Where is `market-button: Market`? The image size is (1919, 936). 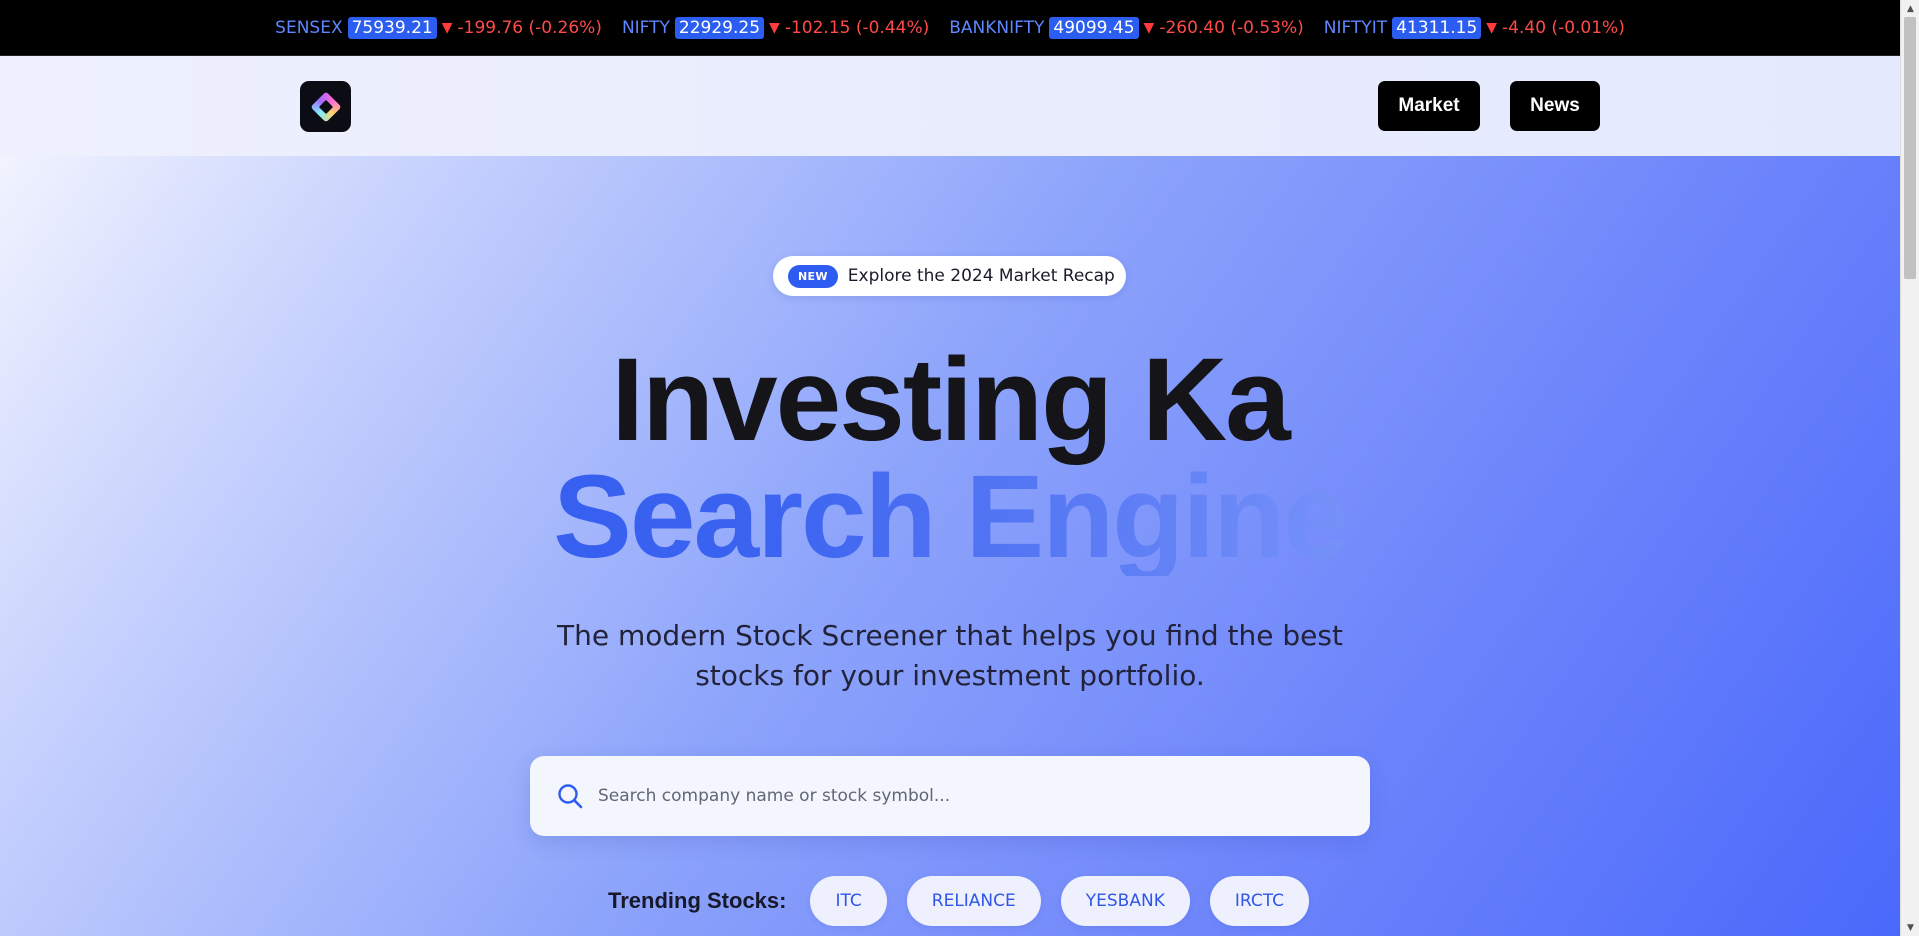 market-button: Market is located at coordinates (1429, 106).